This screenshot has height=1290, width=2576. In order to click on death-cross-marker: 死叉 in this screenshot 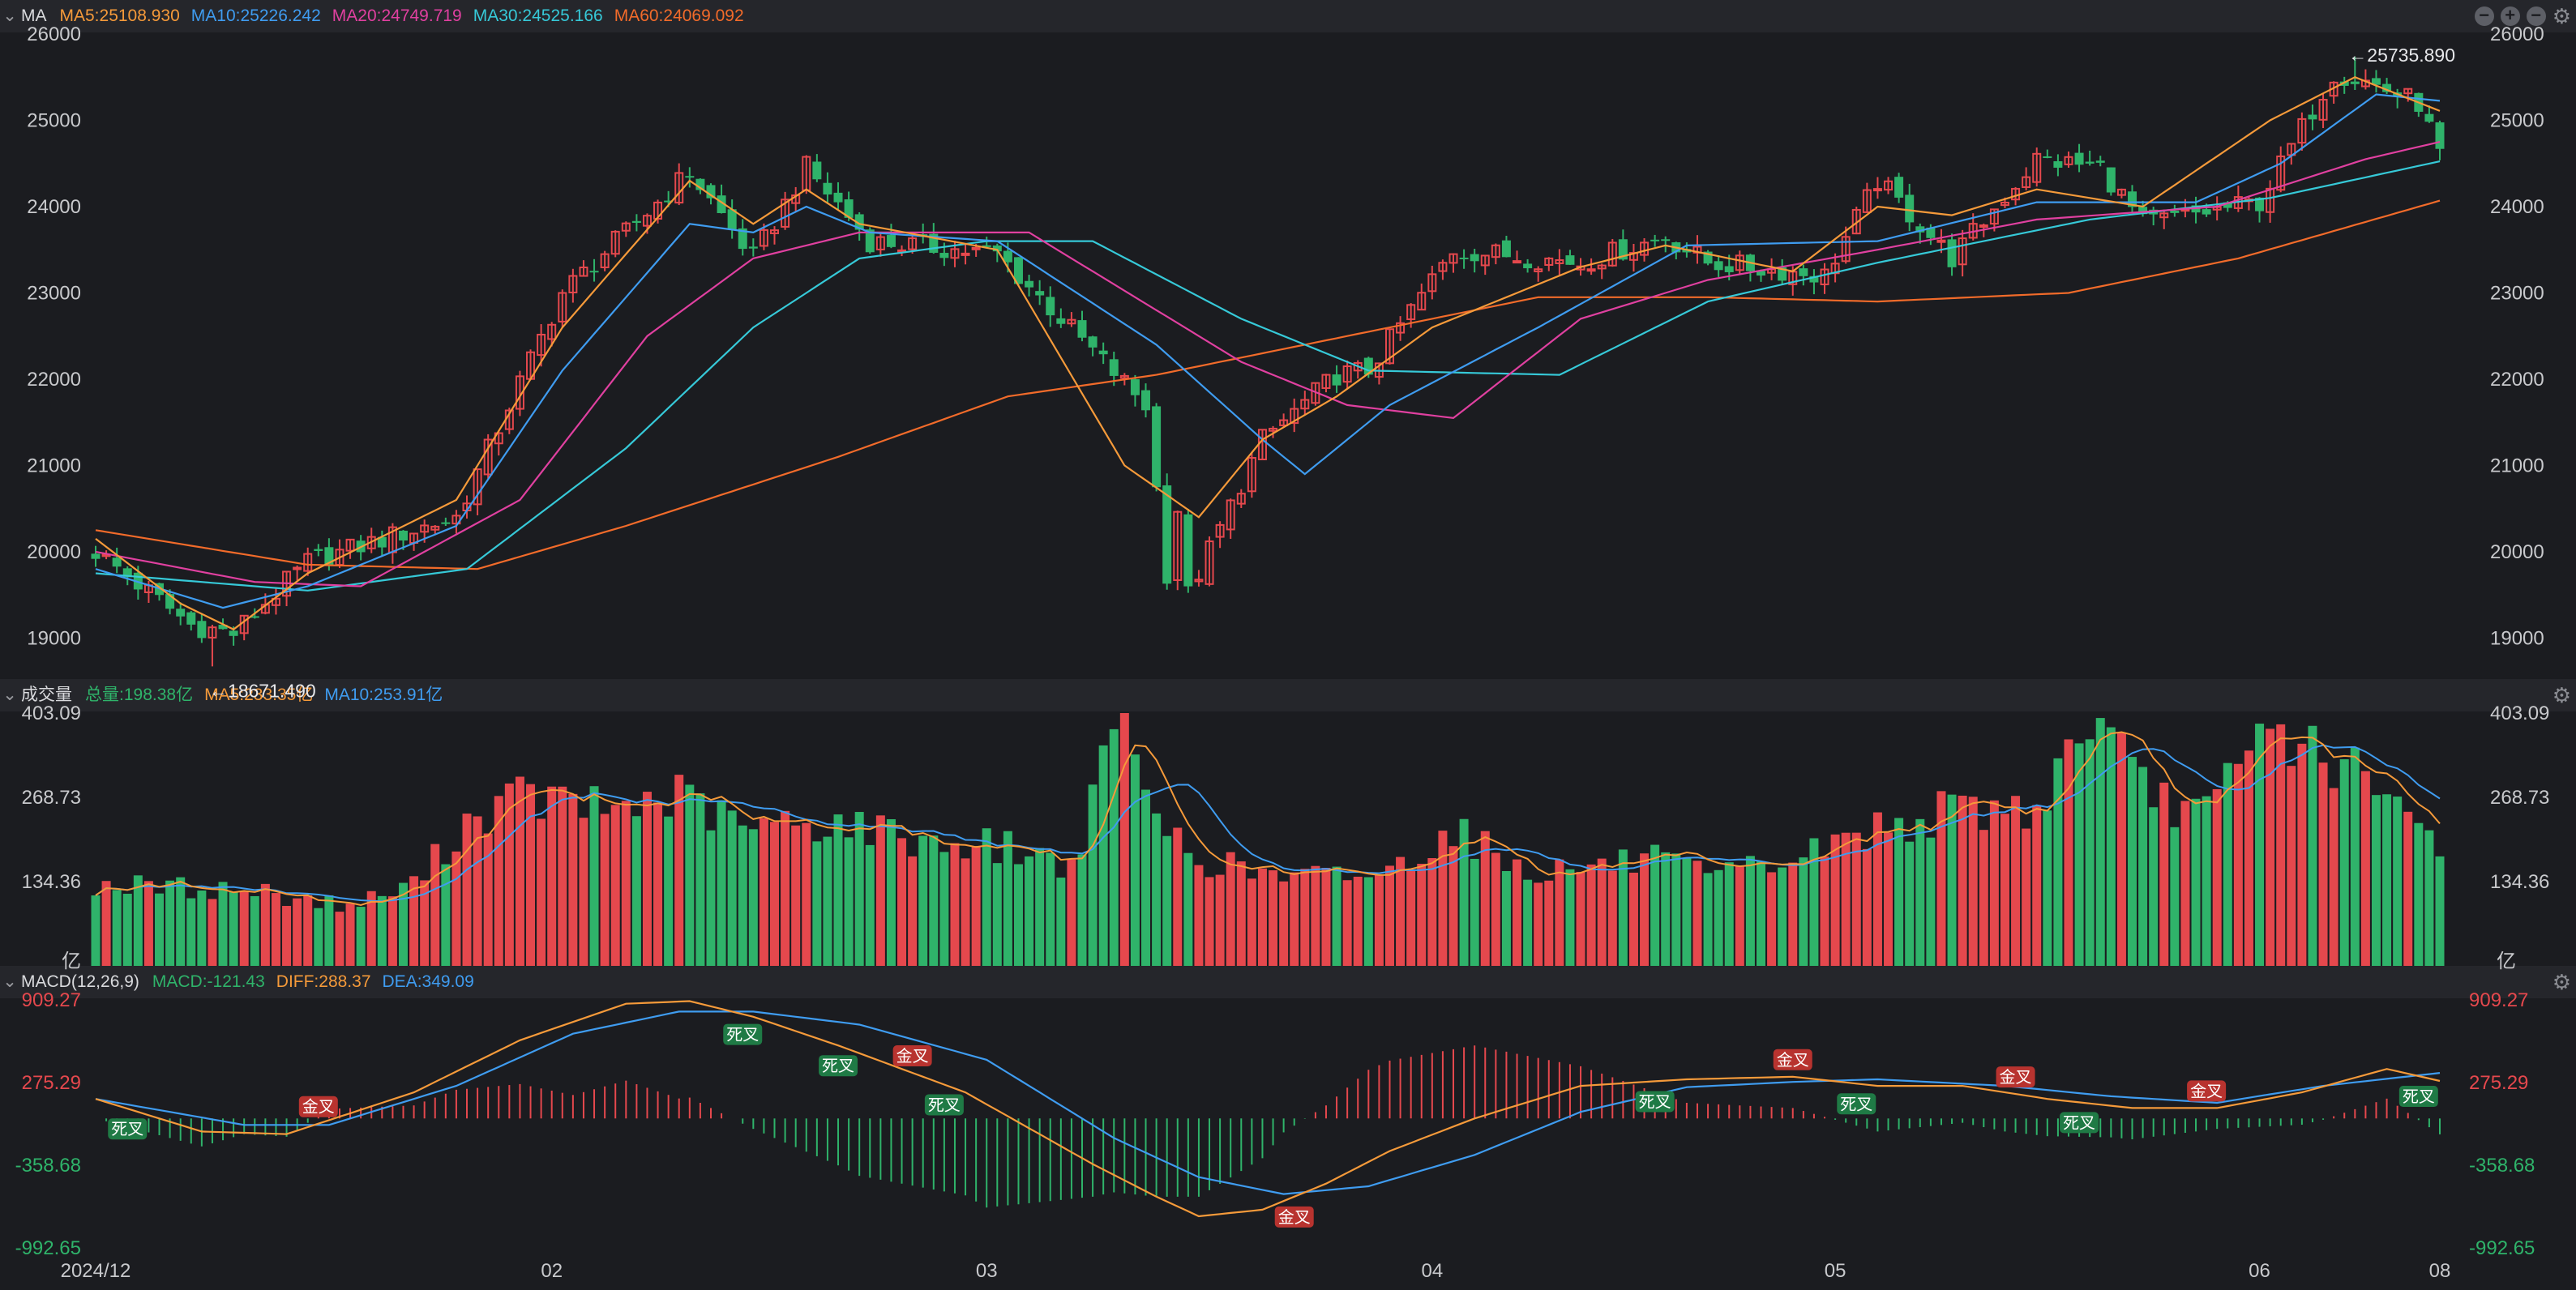, I will do `click(838, 1066)`.